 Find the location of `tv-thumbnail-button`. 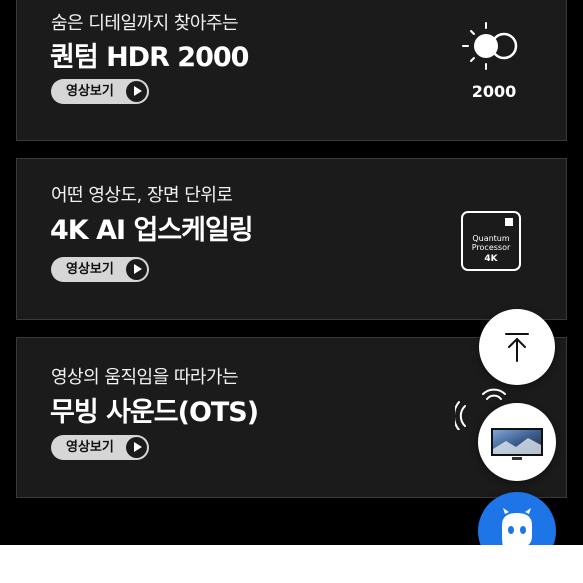

tv-thumbnail-button is located at coordinates (517, 442).